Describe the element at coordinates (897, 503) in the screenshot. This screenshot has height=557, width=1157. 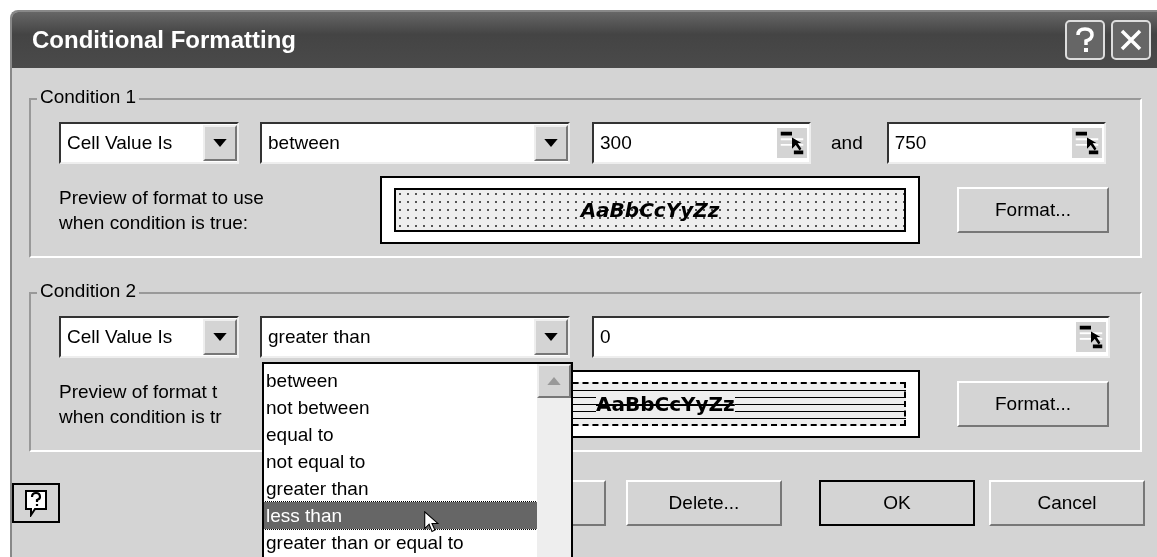
I see `dialog-button: OK` at that location.